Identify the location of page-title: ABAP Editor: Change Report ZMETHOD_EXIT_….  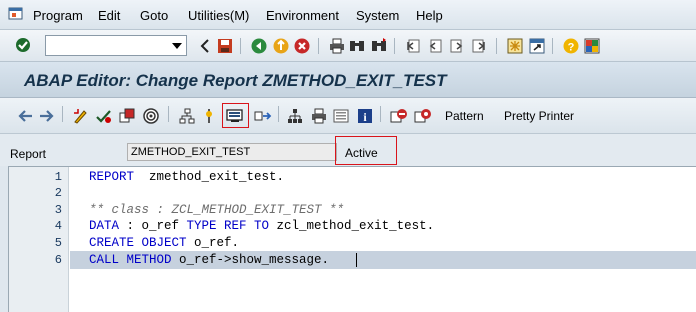
(235, 80).